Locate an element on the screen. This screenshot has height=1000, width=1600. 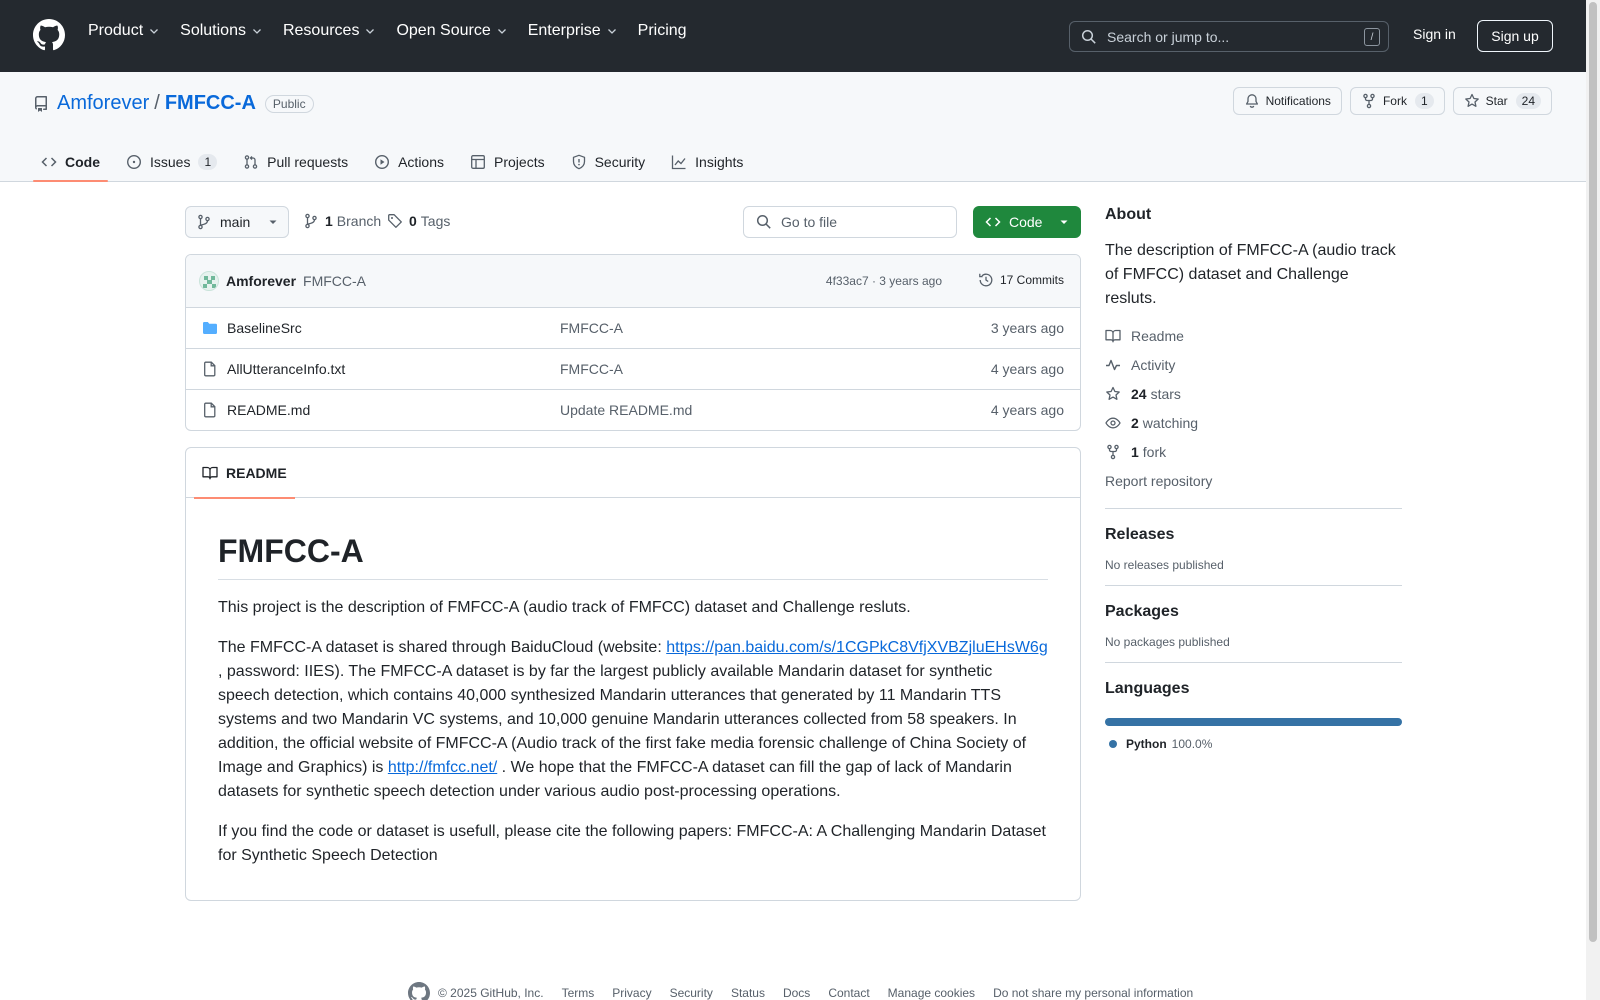
file-commit-message: Update README.md is located at coordinates (626, 410).